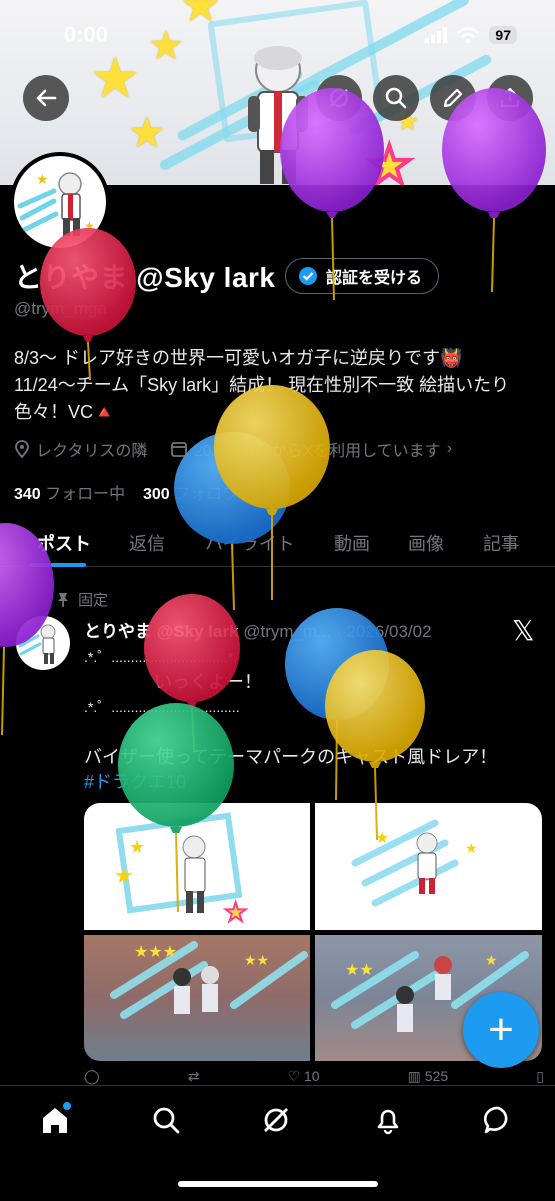 The height and width of the screenshot is (1201, 555). I want to click on bio-line: 11/24～チーム「Sky lark」結成！ 現在性別不一致 絵描いたり, so click(262, 385).